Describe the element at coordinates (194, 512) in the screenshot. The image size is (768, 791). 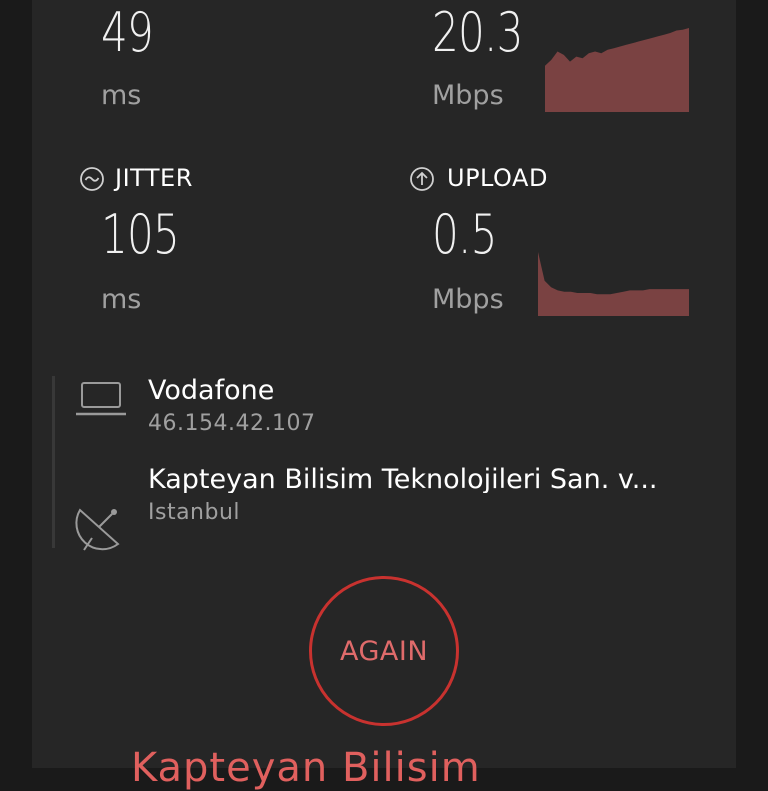
I see `server-location: Istanbul` at that location.